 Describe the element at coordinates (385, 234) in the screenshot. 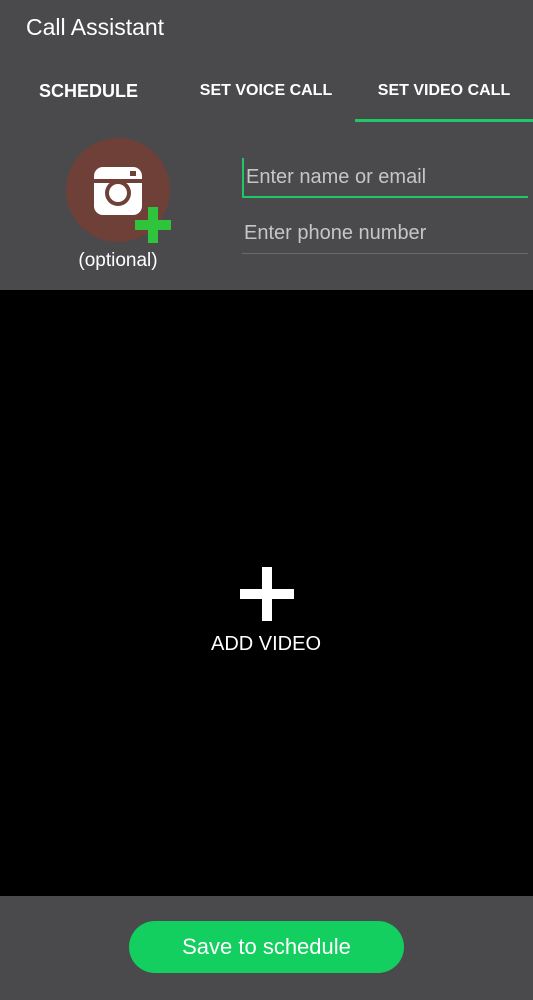

I see `phone-number-input` at that location.